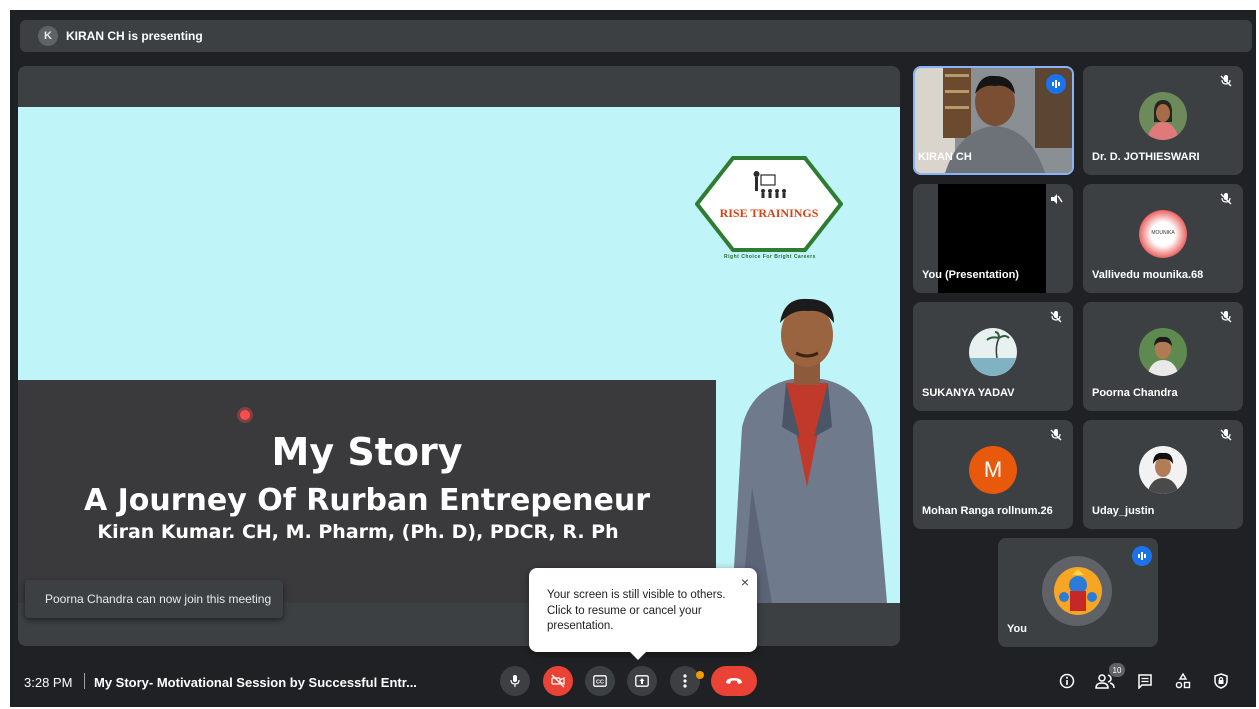 The image size is (1259, 709). Describe the element at coordinates (154, 599) in the screenshot. I see `join-notification-toast: Poorna Chandra can now join this meeting` at that location.